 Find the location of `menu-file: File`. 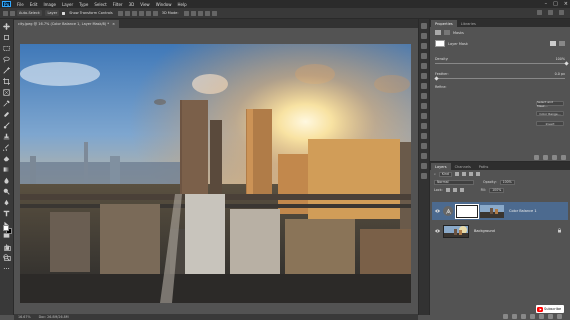

menu-file: File is located at coordinates (20, 4).